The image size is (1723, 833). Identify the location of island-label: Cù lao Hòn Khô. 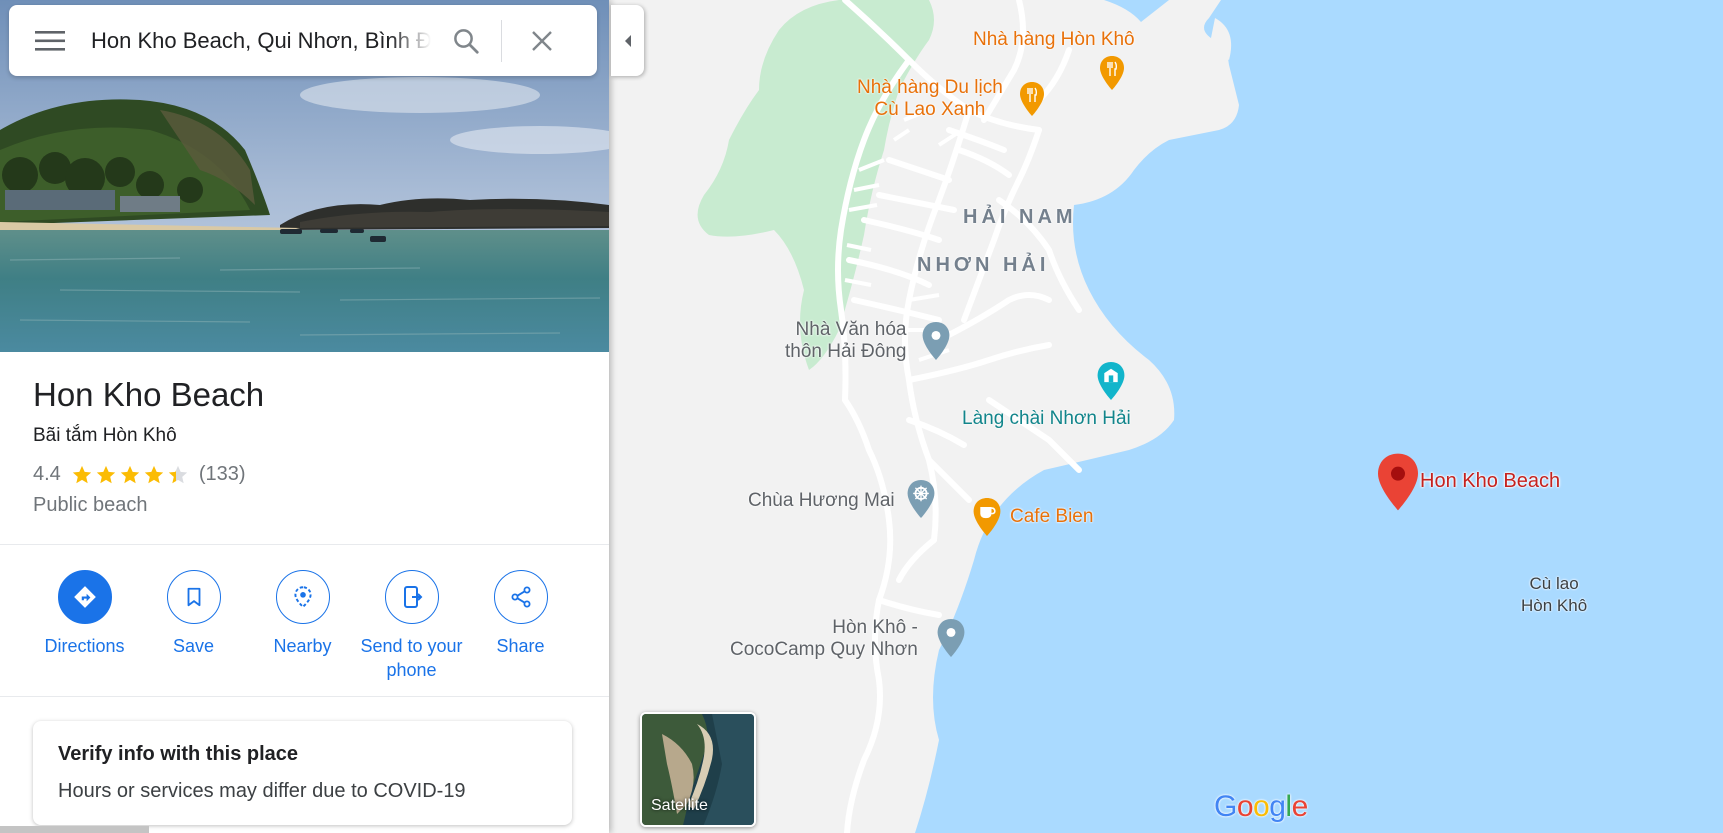
(1554, 594).